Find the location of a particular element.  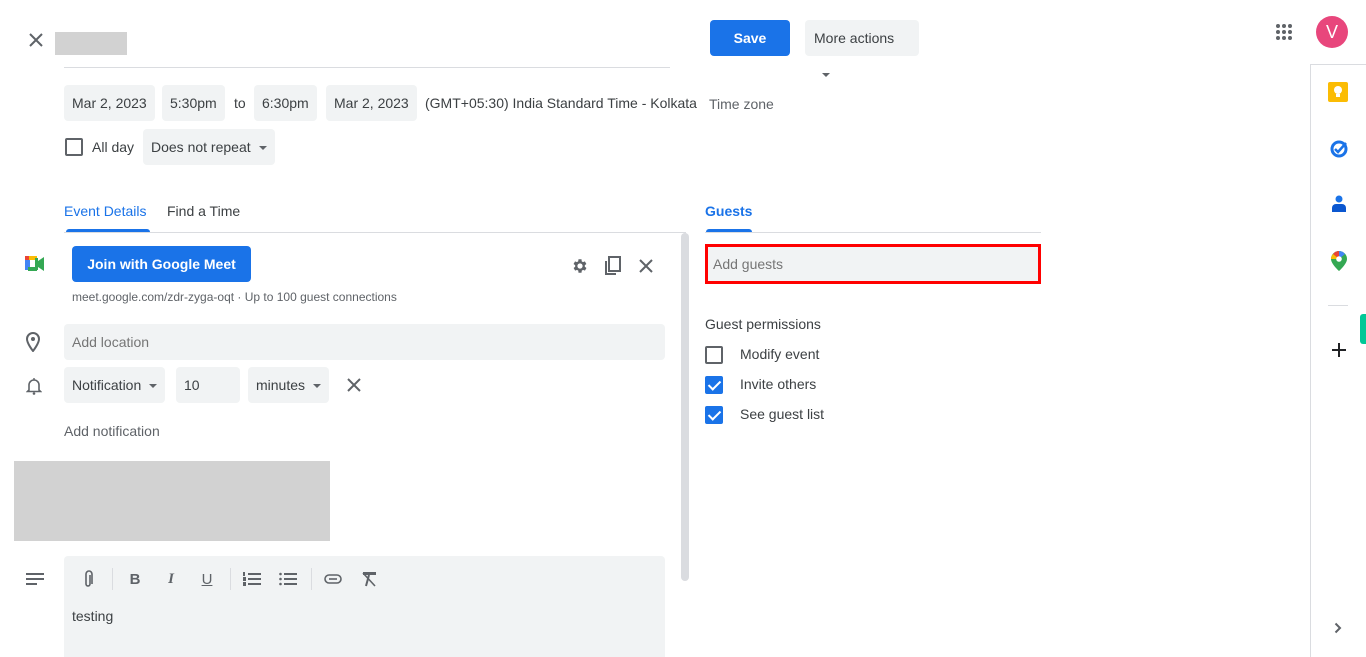

maps-app-button is located at coordinates (1339, 261).